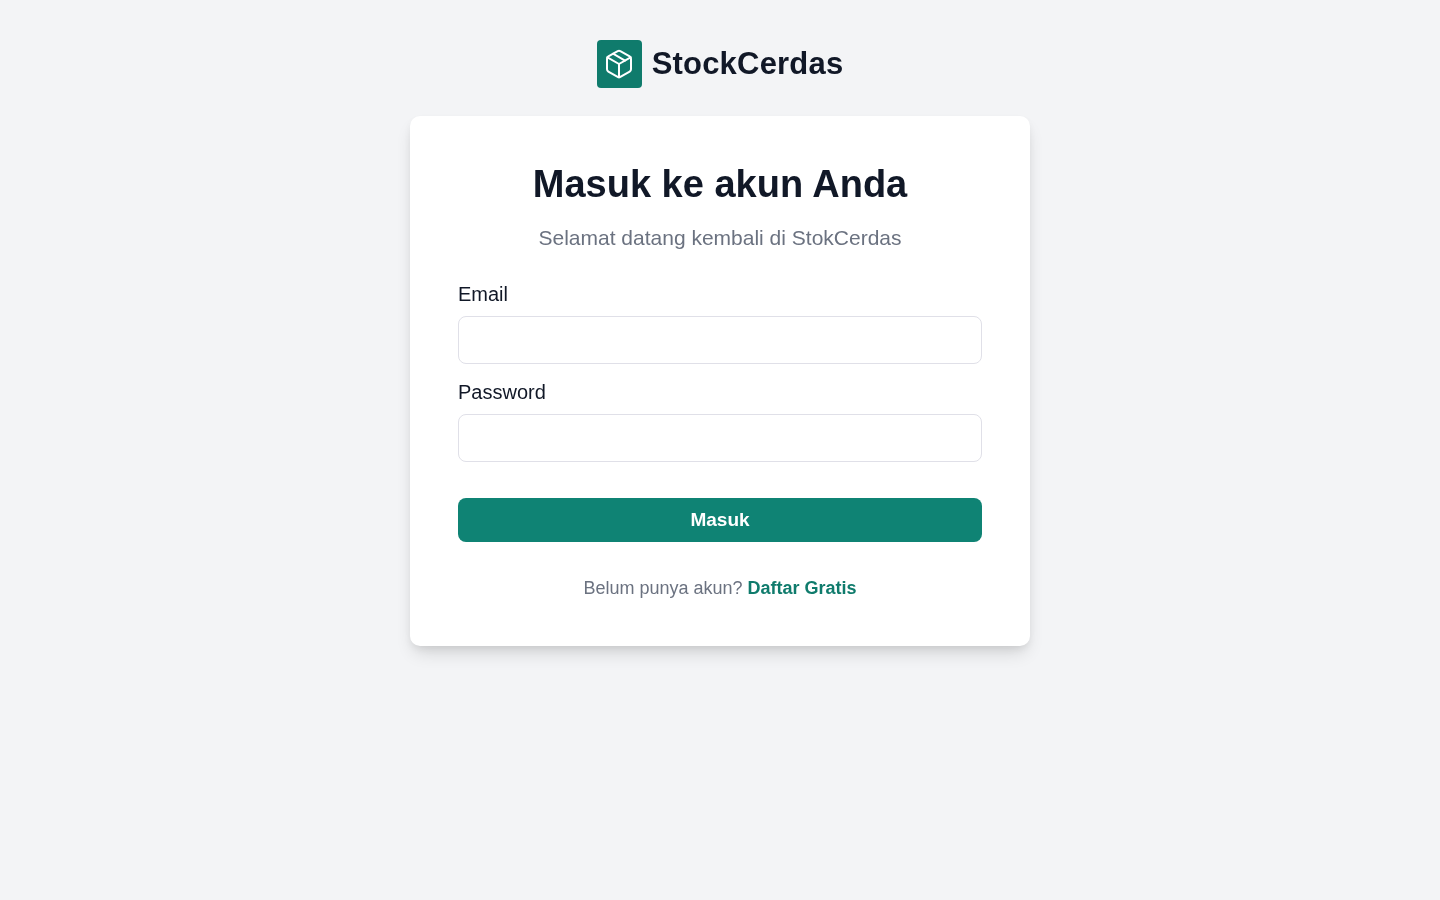 This screenshot has width=1440, height=900. Describe the element at coordinates (720, 520) in the screenshot. I see `login-button: Masuk` at that location.